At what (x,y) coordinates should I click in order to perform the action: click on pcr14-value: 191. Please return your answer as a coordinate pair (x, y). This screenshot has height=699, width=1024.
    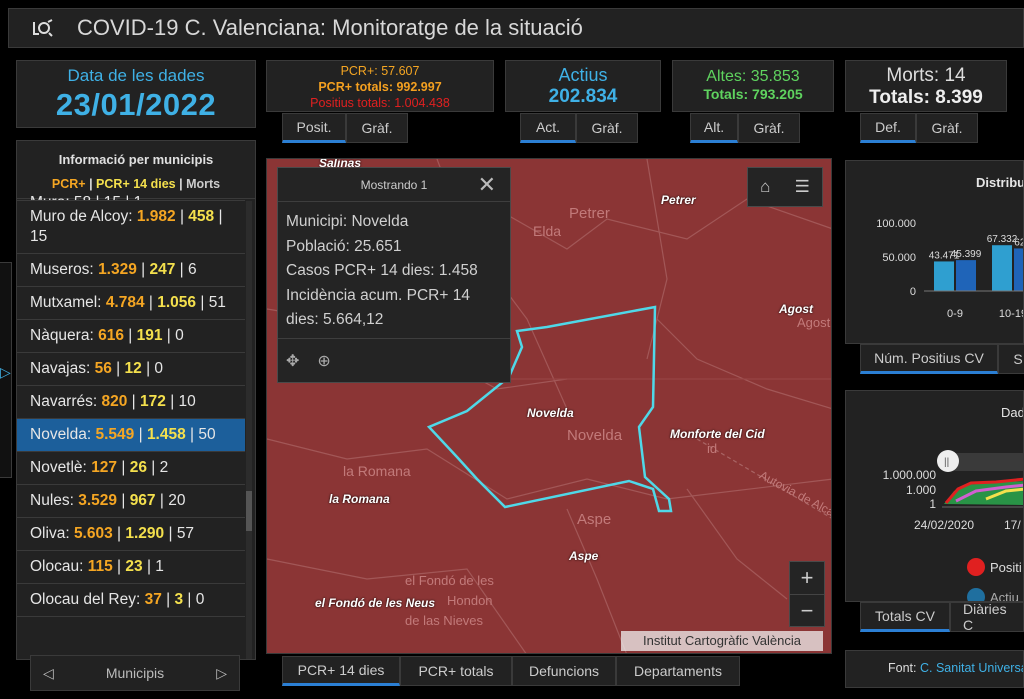
    Looking at the image, I should click on (149, 335).